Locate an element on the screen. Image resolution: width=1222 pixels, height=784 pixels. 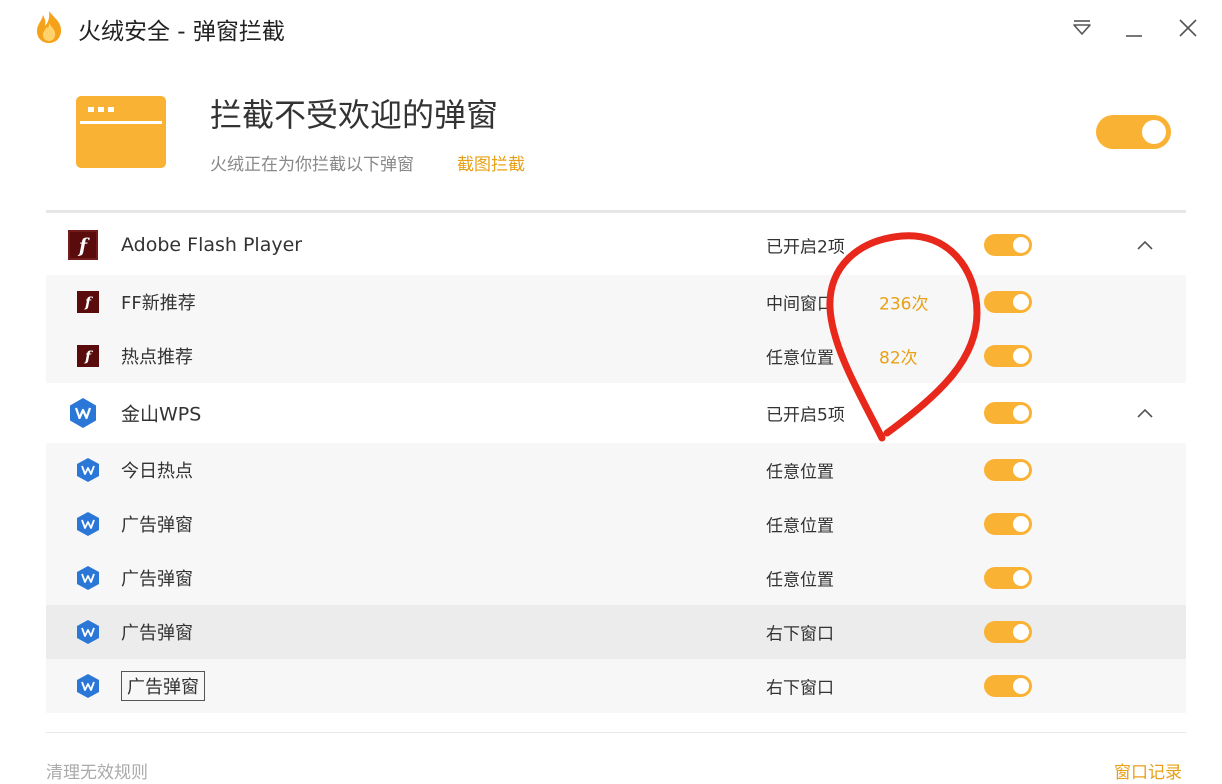
screenshot-block-link: 截图拦截 is located at coordinates (491, 162).